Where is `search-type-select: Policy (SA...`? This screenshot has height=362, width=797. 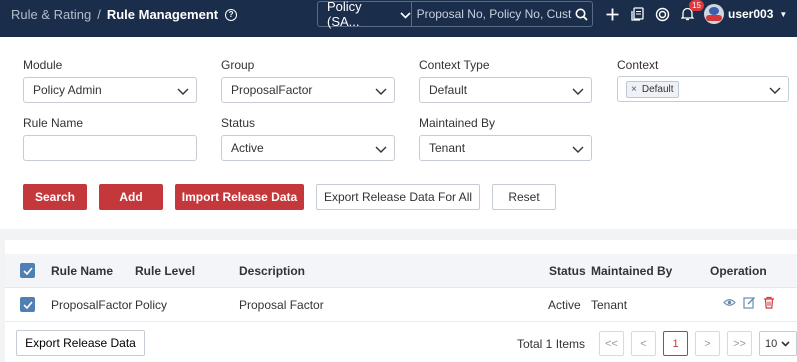
search-type-select: Policy (SA... is located at coordinates (365, 14).